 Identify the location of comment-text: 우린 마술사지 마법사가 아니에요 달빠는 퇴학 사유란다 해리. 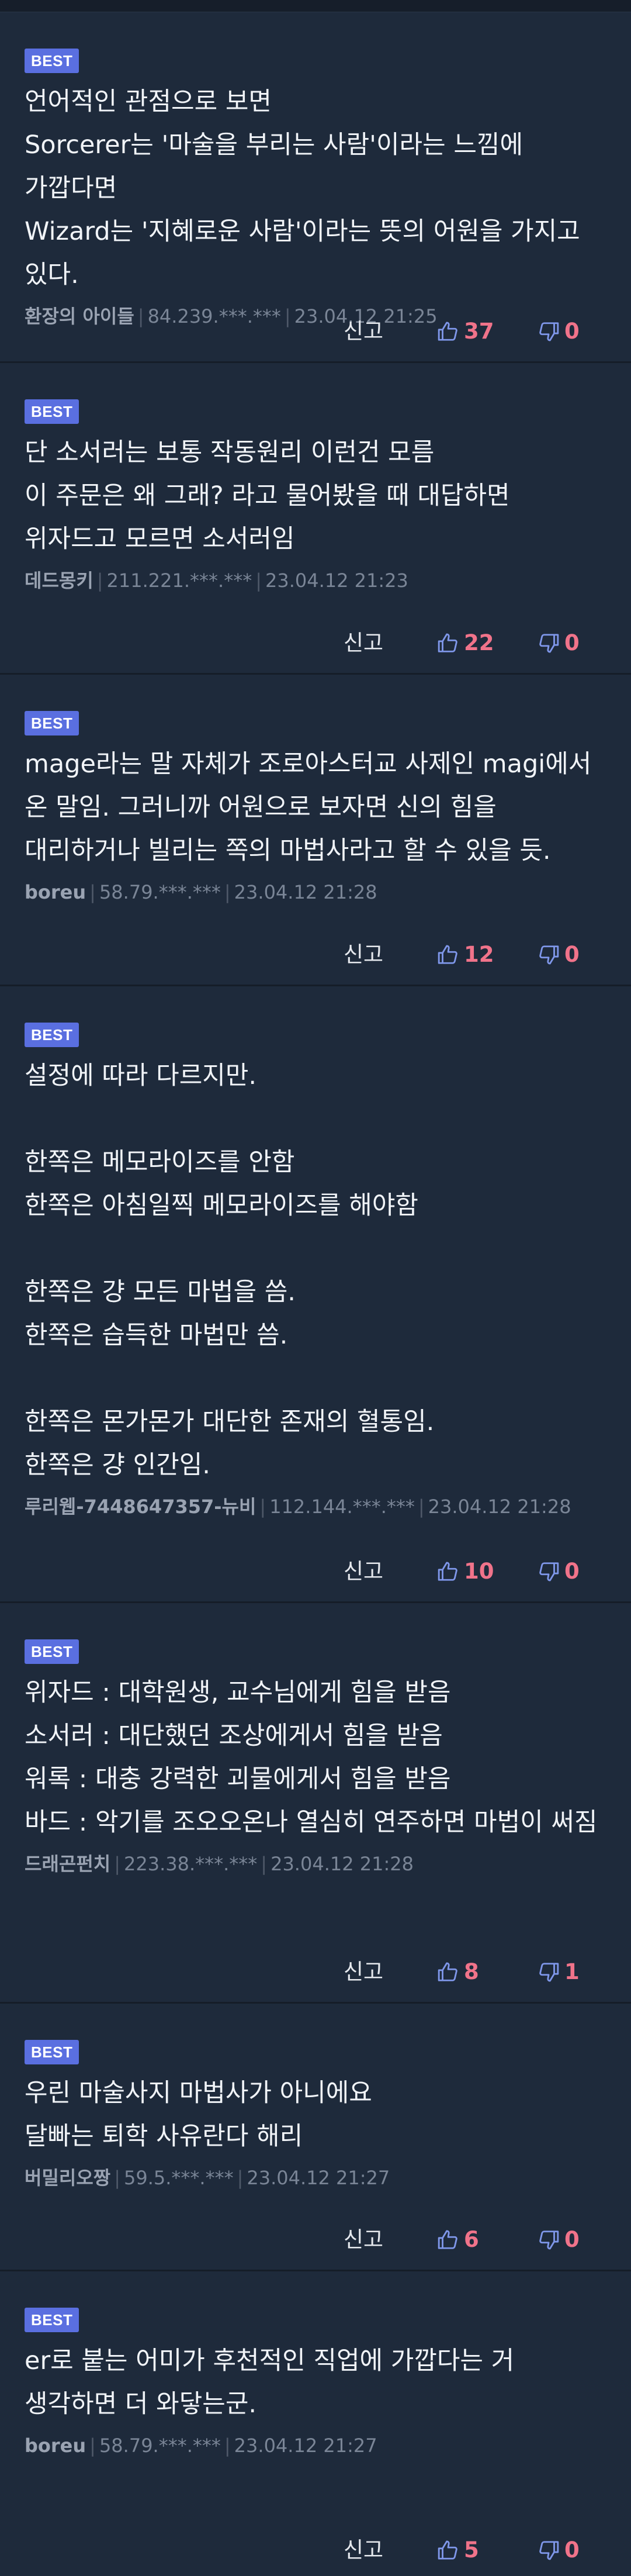
(198, 2114).